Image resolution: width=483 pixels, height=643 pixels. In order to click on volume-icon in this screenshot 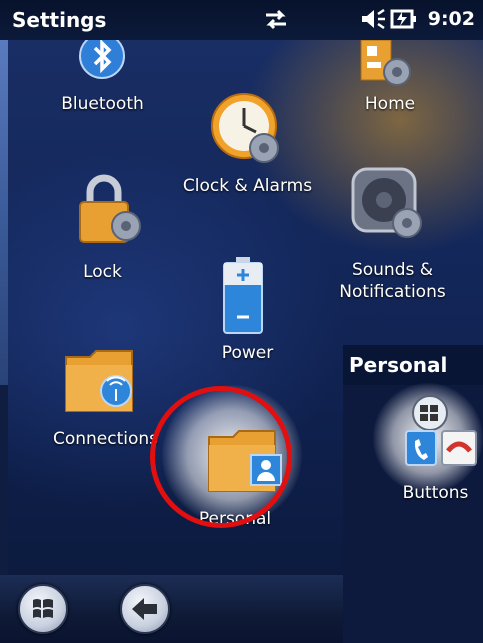, I will do `click(372, 22)`.